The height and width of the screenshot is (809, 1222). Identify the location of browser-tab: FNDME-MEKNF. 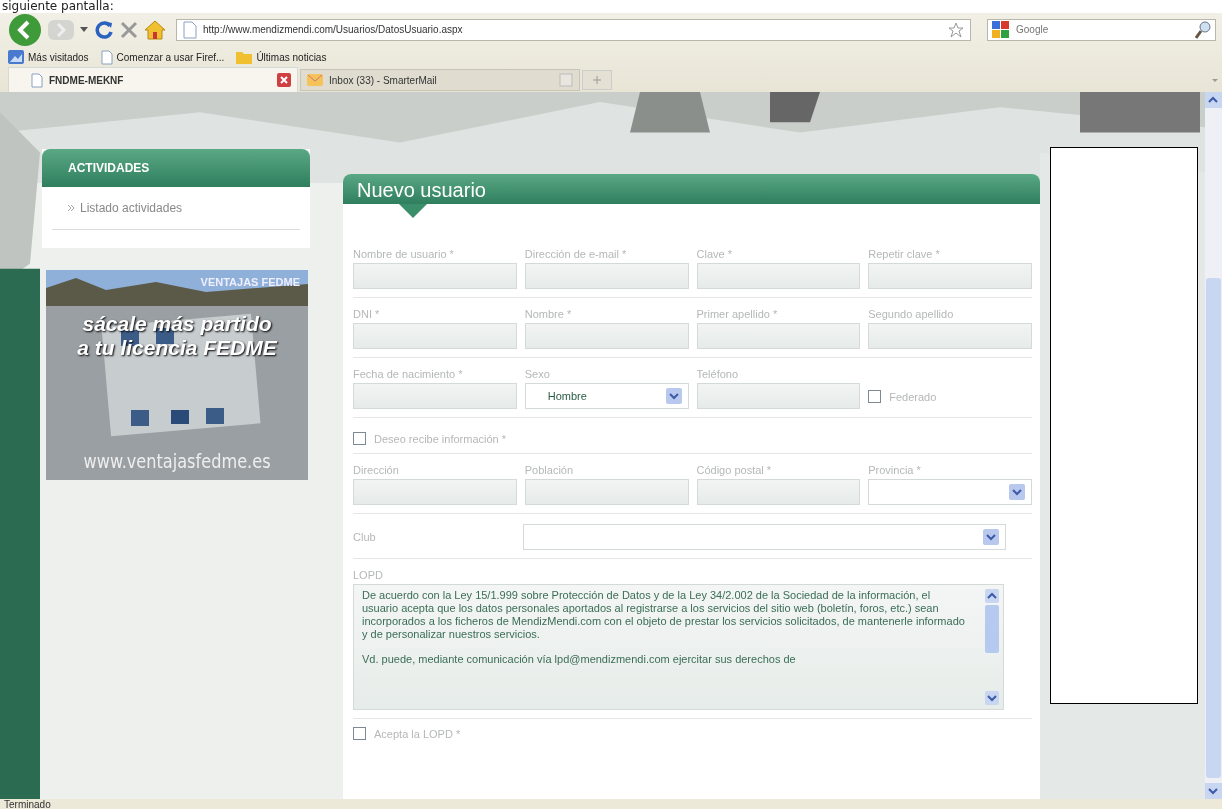
(153, 80).